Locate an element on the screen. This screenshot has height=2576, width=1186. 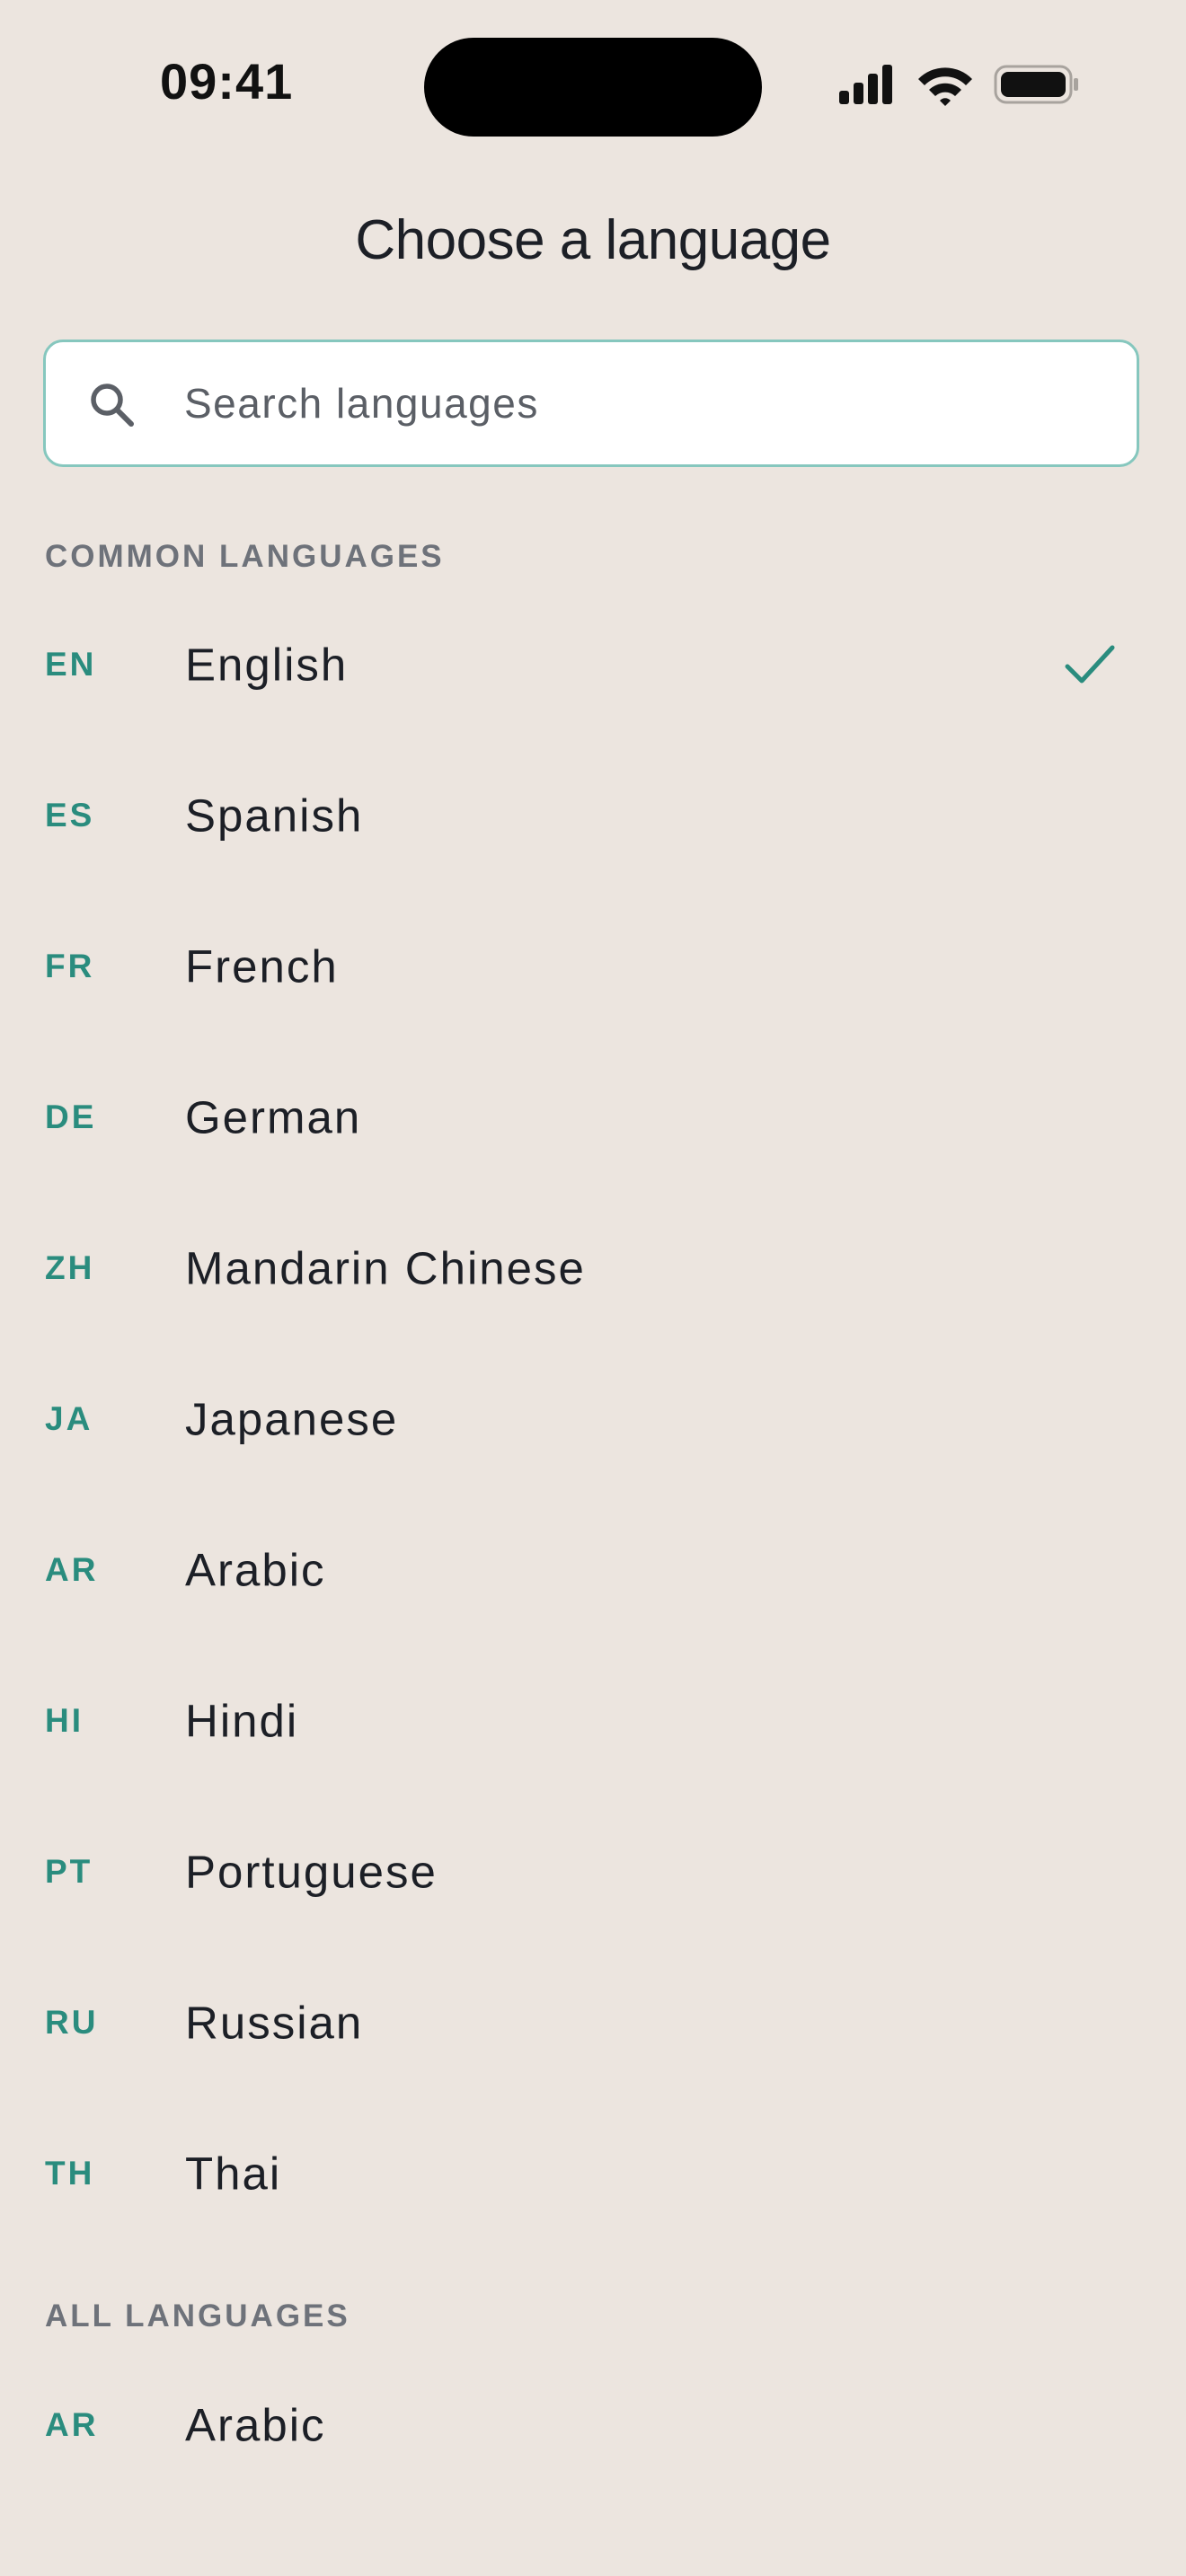
section-header-common: COMMON LANGUAGES is located at coordinates (245, 556).